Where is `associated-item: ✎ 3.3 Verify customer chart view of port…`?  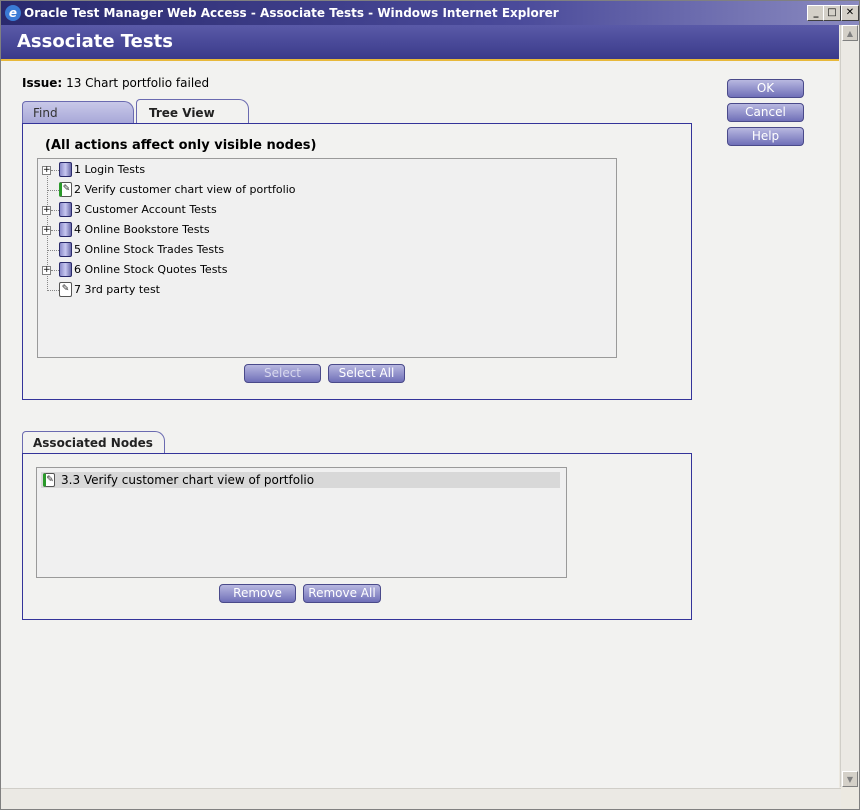 associated-item: ✎ 3.3 Verify customer chart view of port… is located at coordinates (300, 480).